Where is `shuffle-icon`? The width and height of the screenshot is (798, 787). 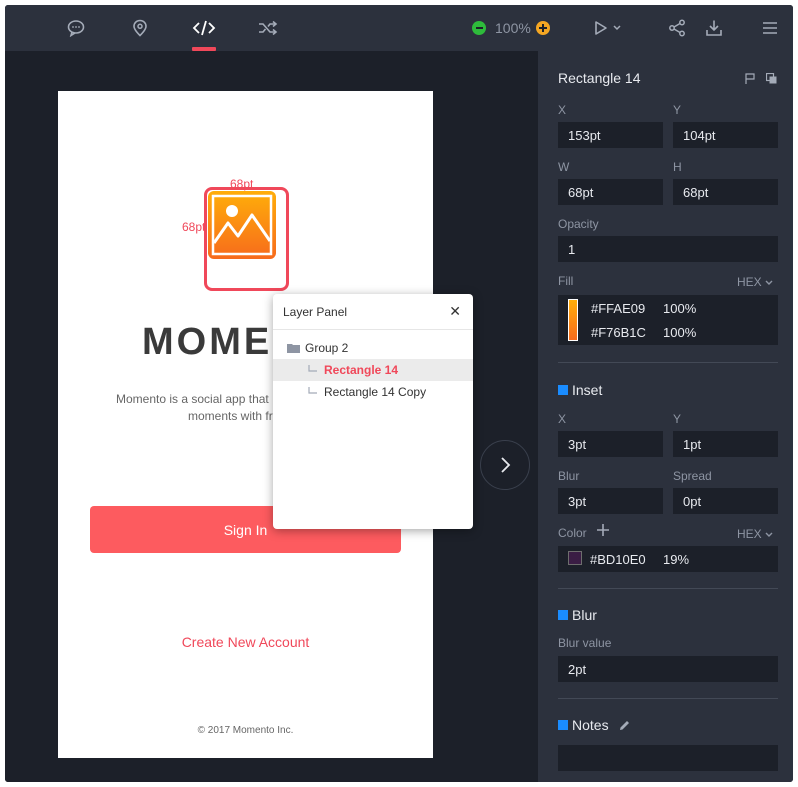
shuffle-icon is located at coordinates (268, 28).